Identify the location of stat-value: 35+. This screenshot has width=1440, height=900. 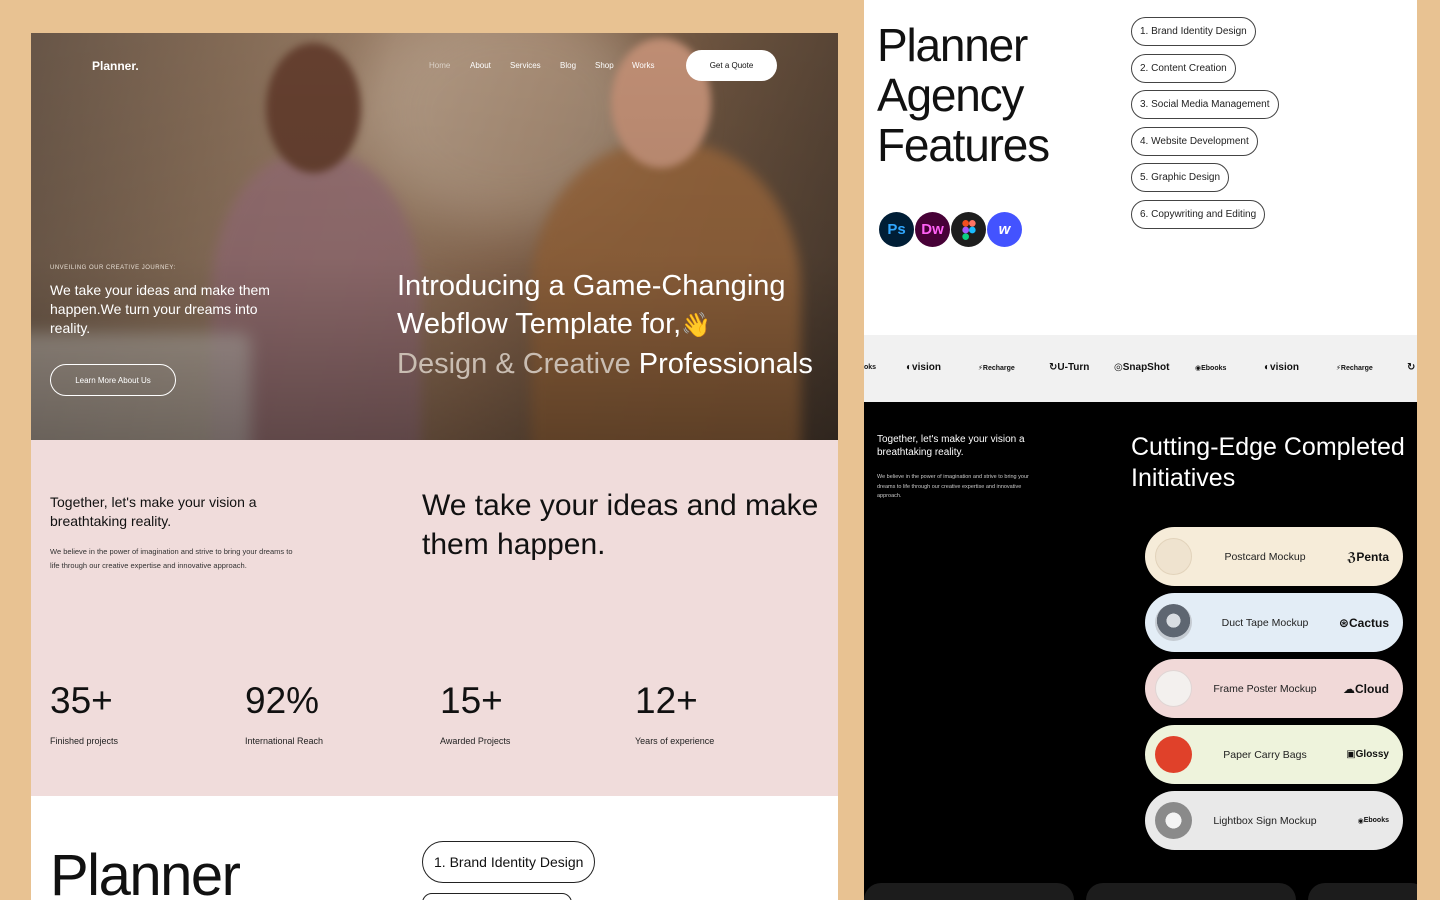
(81, 700).